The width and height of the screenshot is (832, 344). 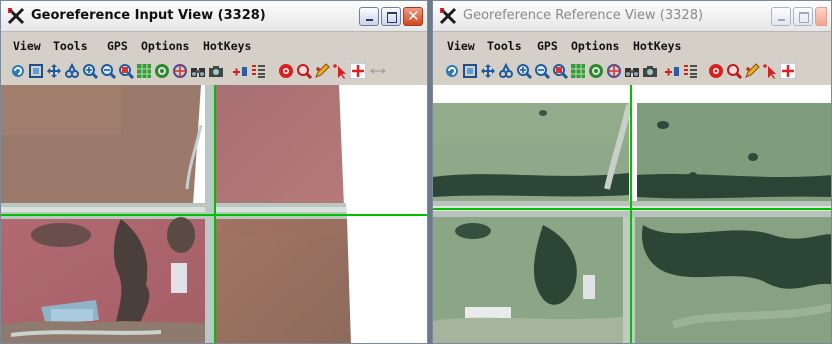 I want to click on close-button, so click(x=821, y=16).